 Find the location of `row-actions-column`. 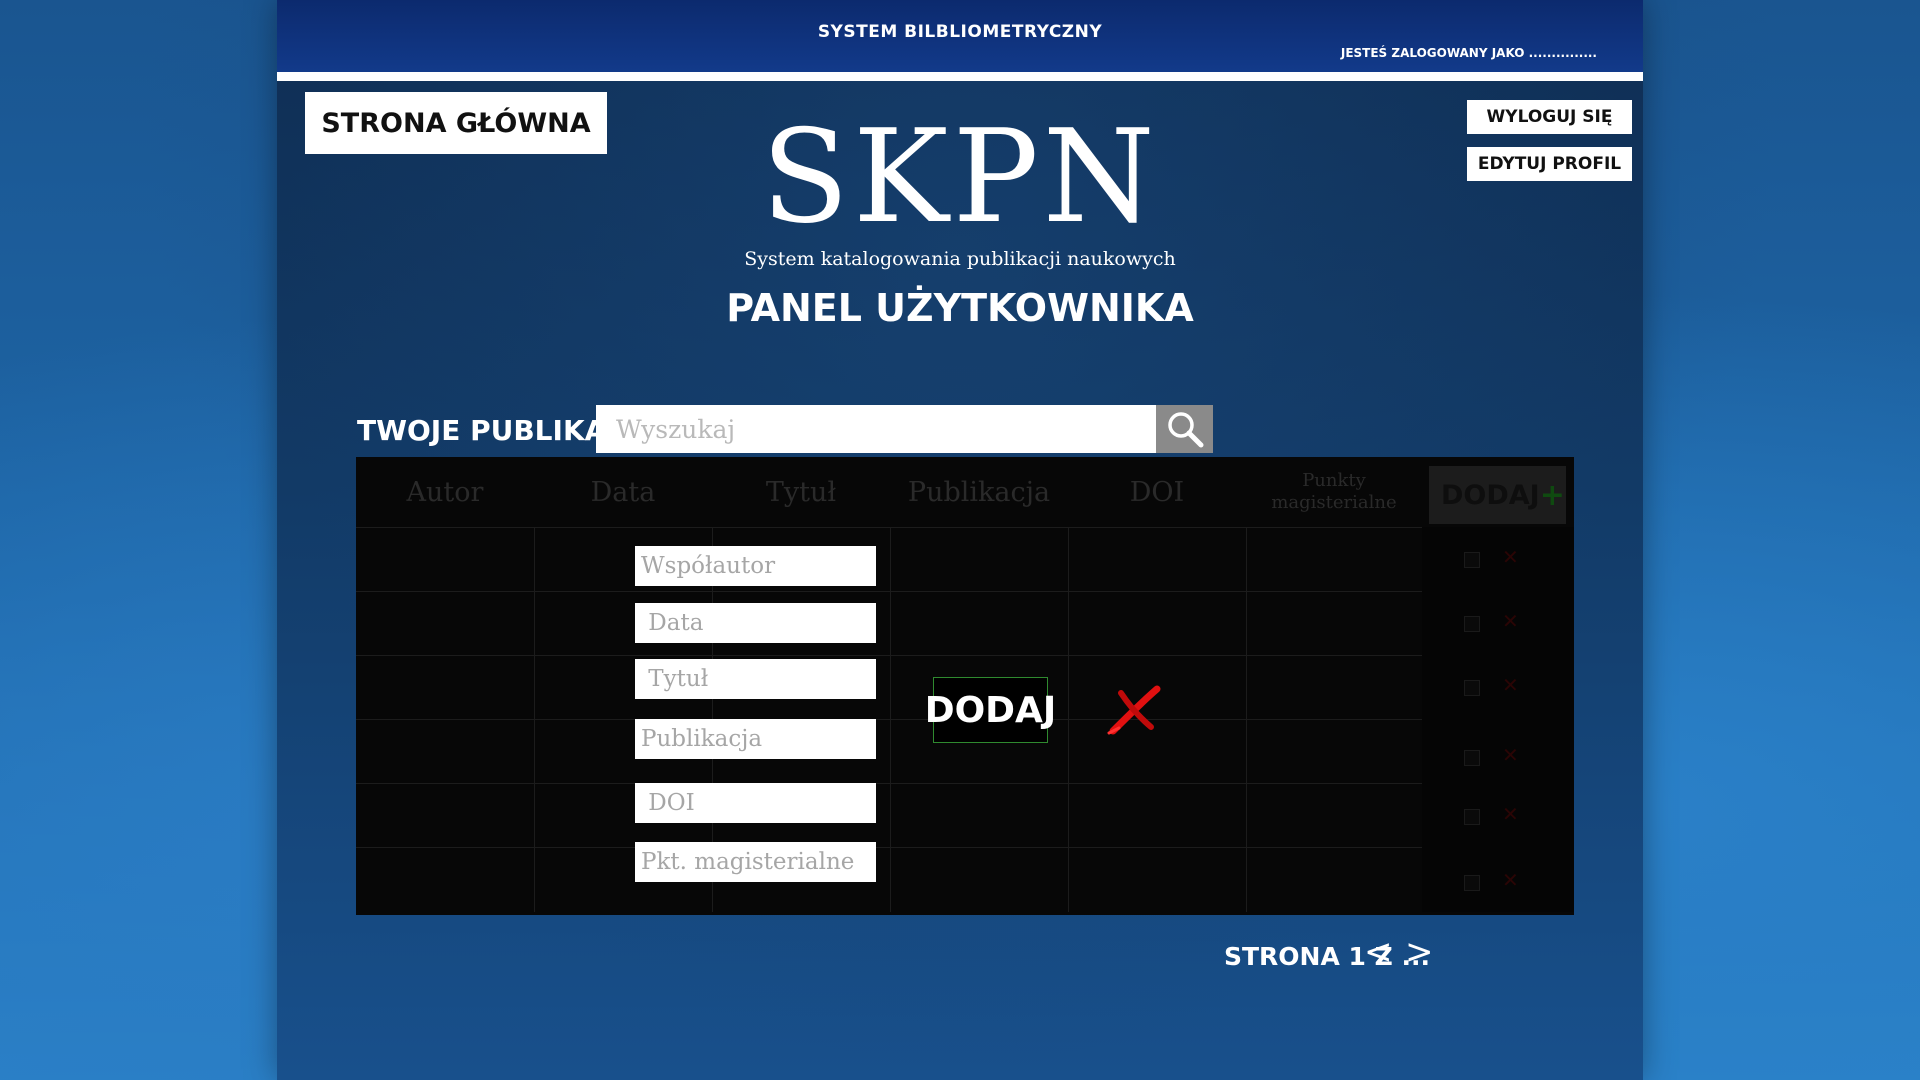

row-actions-column is located at coordinates (1498, 719).